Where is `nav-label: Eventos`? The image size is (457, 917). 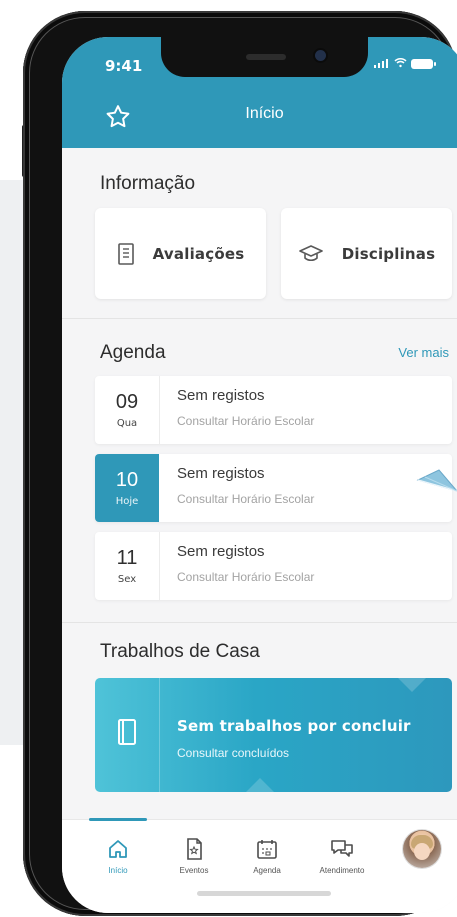 nav-label: Eventos is located at coordinates (194, 870).